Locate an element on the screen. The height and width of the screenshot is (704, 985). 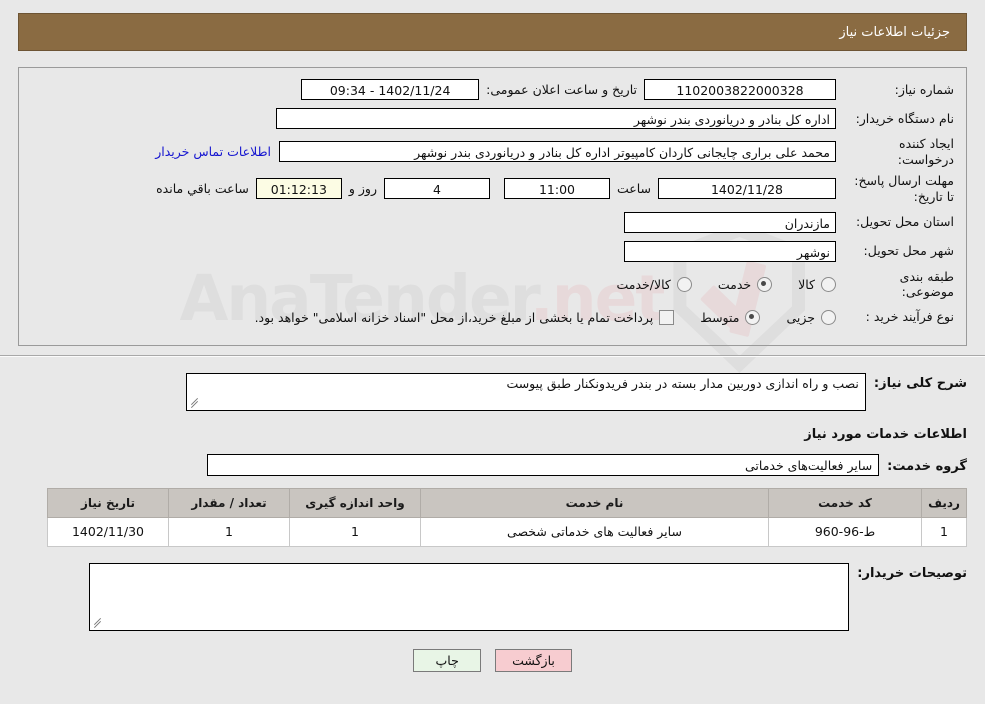
deadline-label: مهلت ارسال پاسخ: تا تاریخ: is located at coordinates (904, 188).